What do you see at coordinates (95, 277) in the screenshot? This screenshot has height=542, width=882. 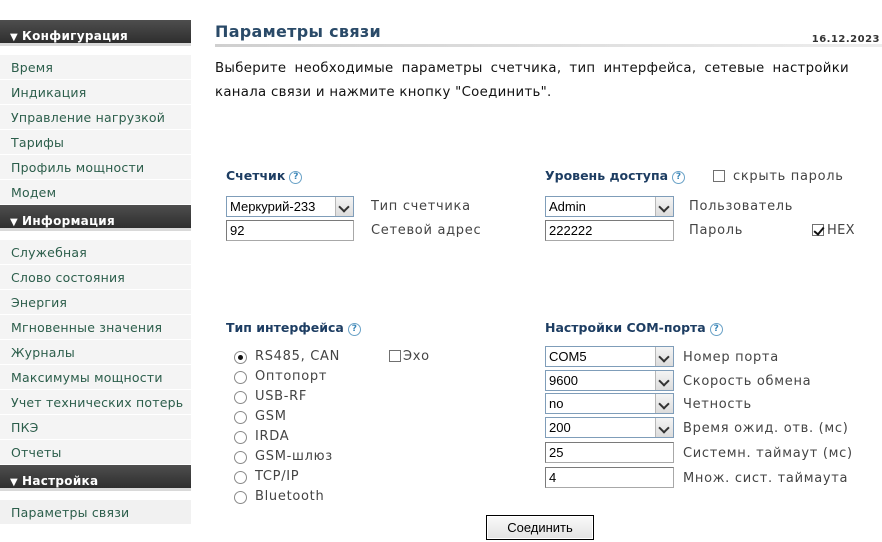 I see `sidebar-item-status-word: Слово состояния` at bounding box center [95, 277].